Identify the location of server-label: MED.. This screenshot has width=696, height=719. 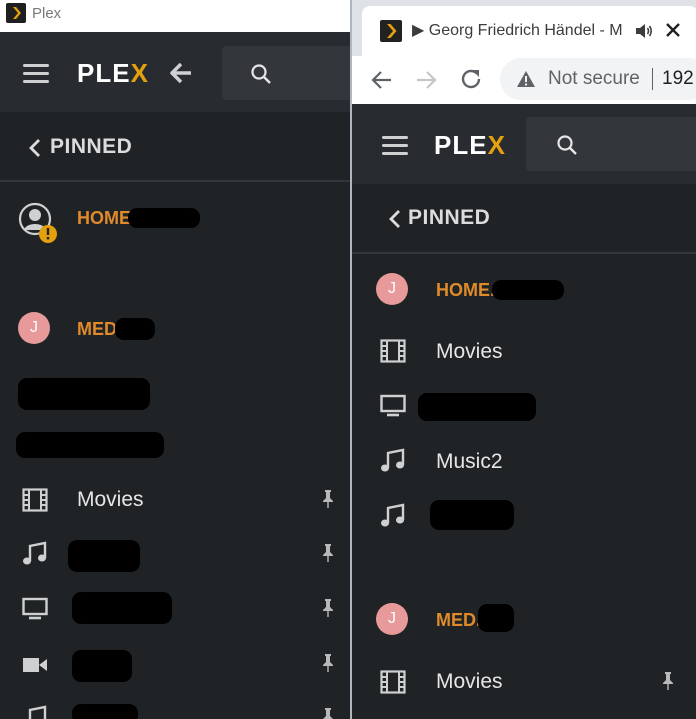
(458, 620).